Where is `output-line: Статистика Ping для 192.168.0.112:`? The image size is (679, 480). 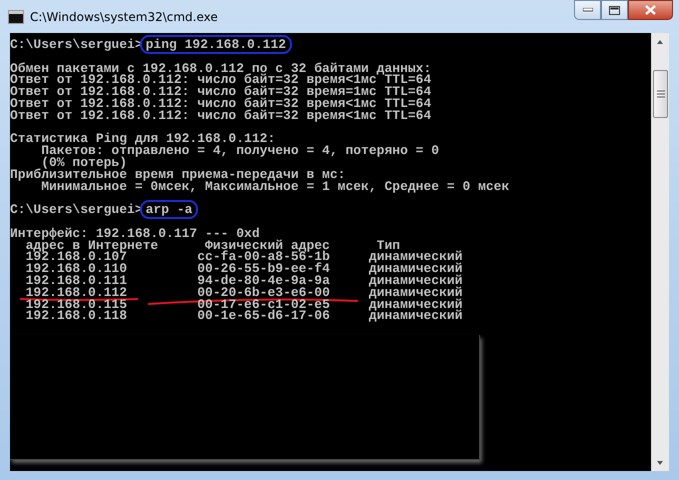 output-line: Статистика Ping для 192.168.0.112: is located at coordinates (143, 138).